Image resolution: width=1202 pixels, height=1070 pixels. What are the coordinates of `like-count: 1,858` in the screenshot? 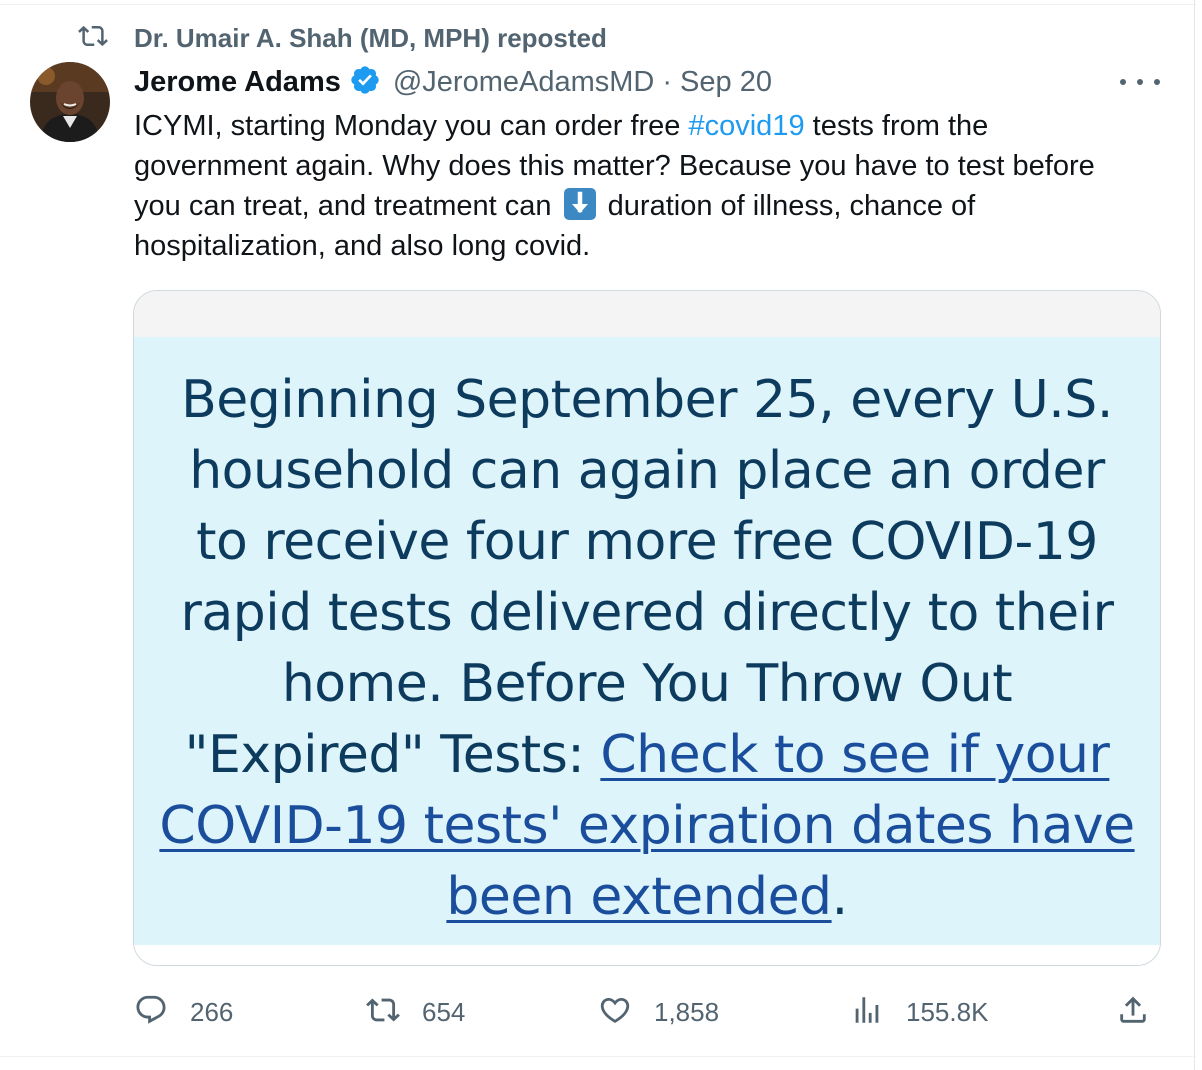 It's located at (687, 1011).